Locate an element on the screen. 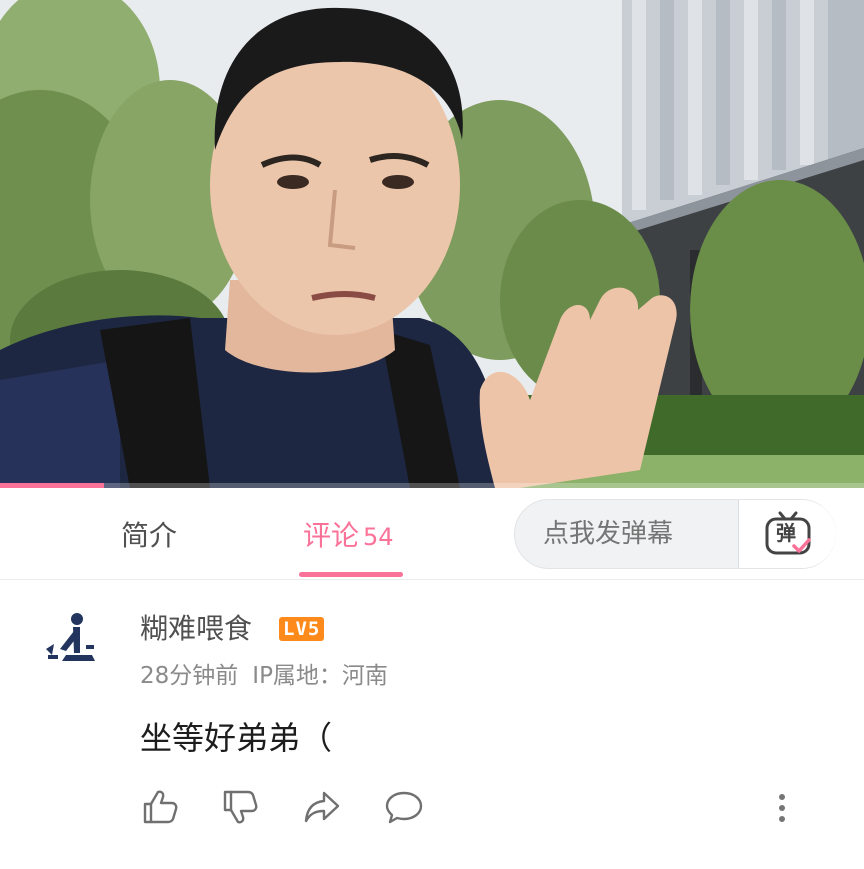 The height and width of the screenshot is (869, 864). reply-icon is located at coordinates (404, 807).